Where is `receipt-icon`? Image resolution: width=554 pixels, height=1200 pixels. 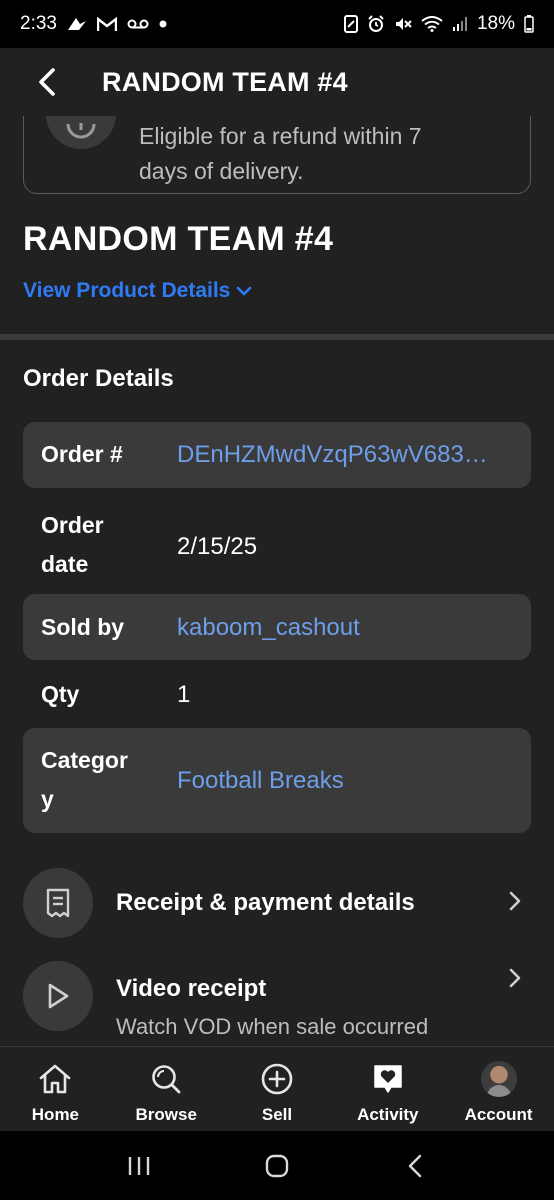
receipt-icon is located at coordinates (58, 903).